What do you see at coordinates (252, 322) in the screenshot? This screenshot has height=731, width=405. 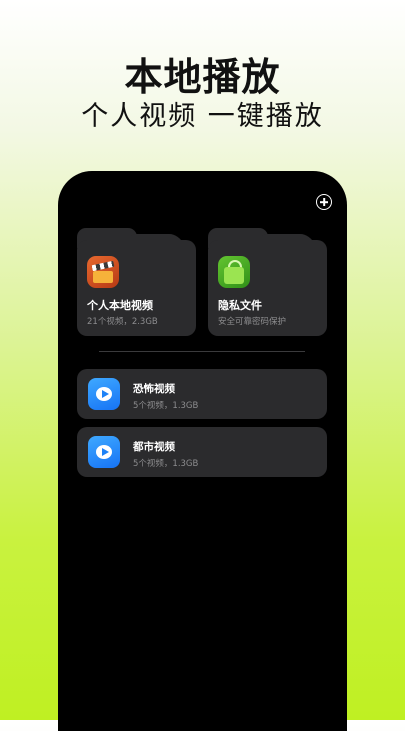 I see `folder-subtitle: 安全可靠密码保护` at bounding box center [252, 322].